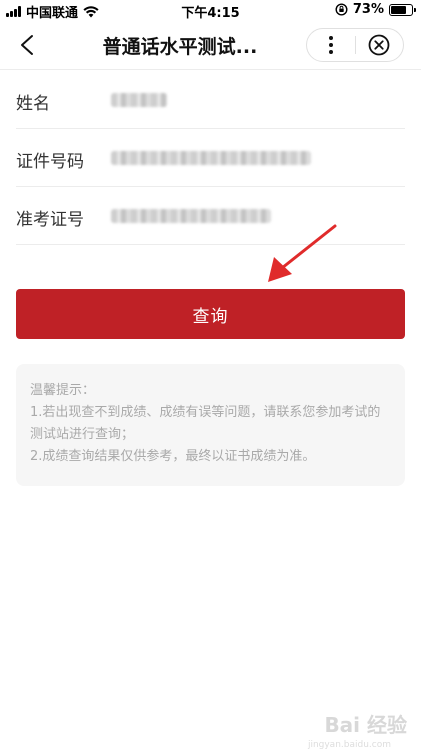  Describe the element at coordinates (210, 10) in the screenshot. I see `status-bar: 中国联通 下午4:15 73%` at that location.